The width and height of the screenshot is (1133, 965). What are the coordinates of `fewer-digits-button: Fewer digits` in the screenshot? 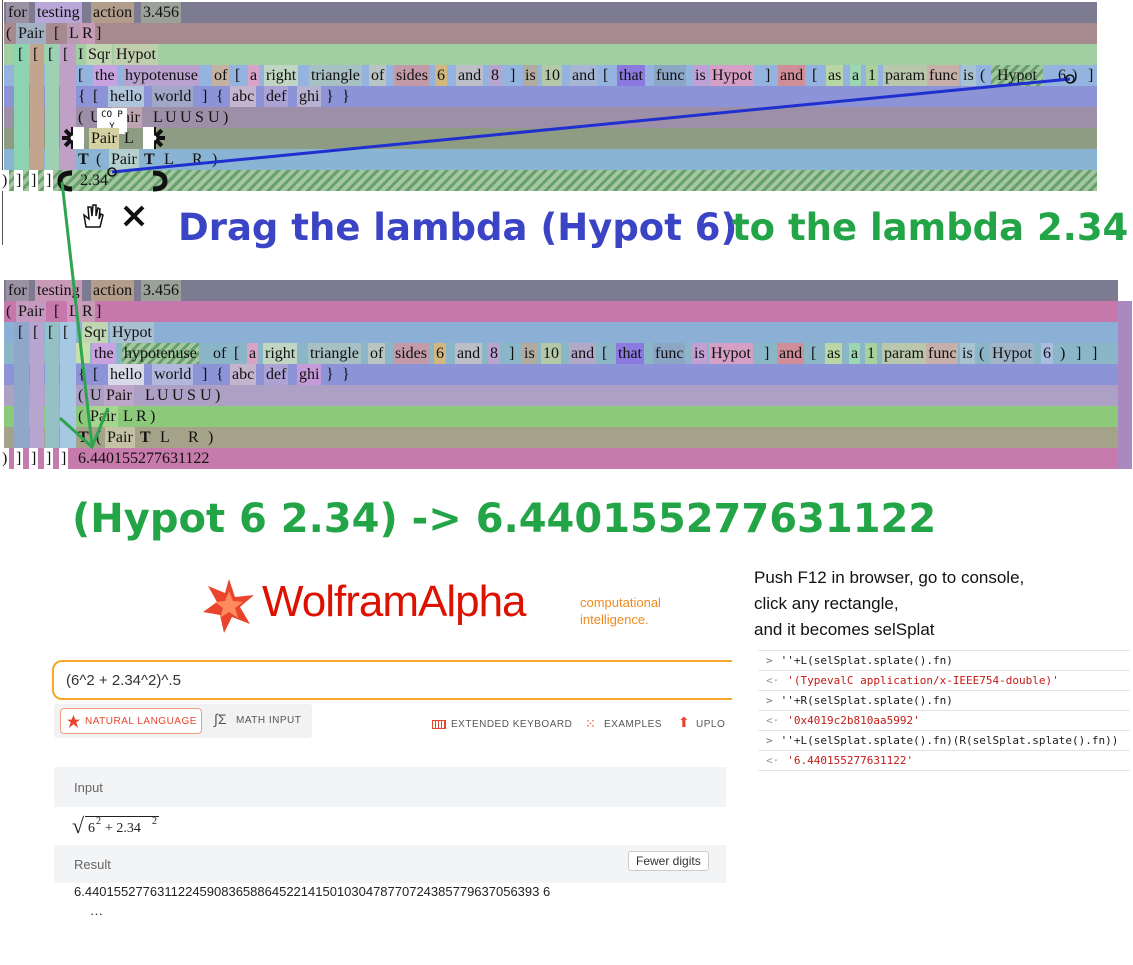 It's located at (668, 861).